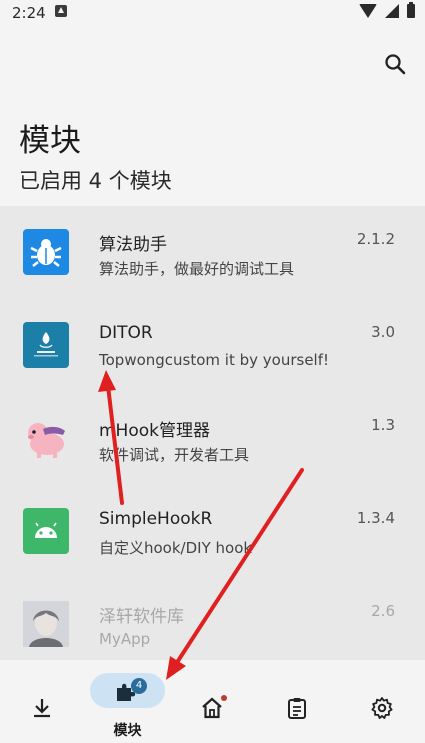  Describe the element at coordinates (174, 455) in the screenshot. I see `module-desc: 软件调试，开发者工具` at that location.